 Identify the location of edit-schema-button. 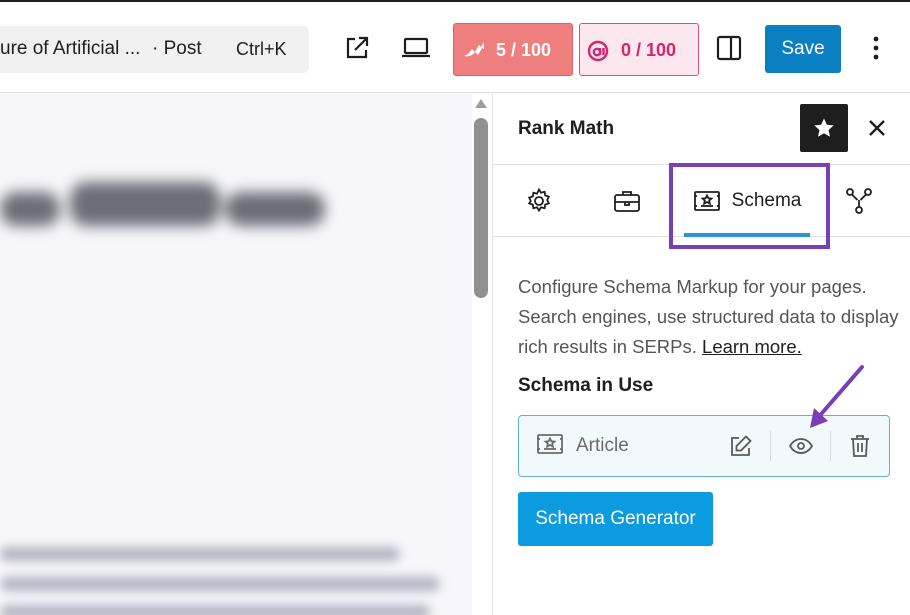
(741, 446).